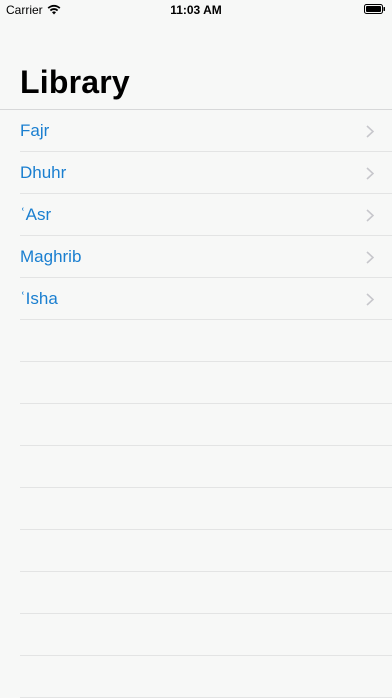  I want to click on status-time: 11:03 AM, so click(196, 10).